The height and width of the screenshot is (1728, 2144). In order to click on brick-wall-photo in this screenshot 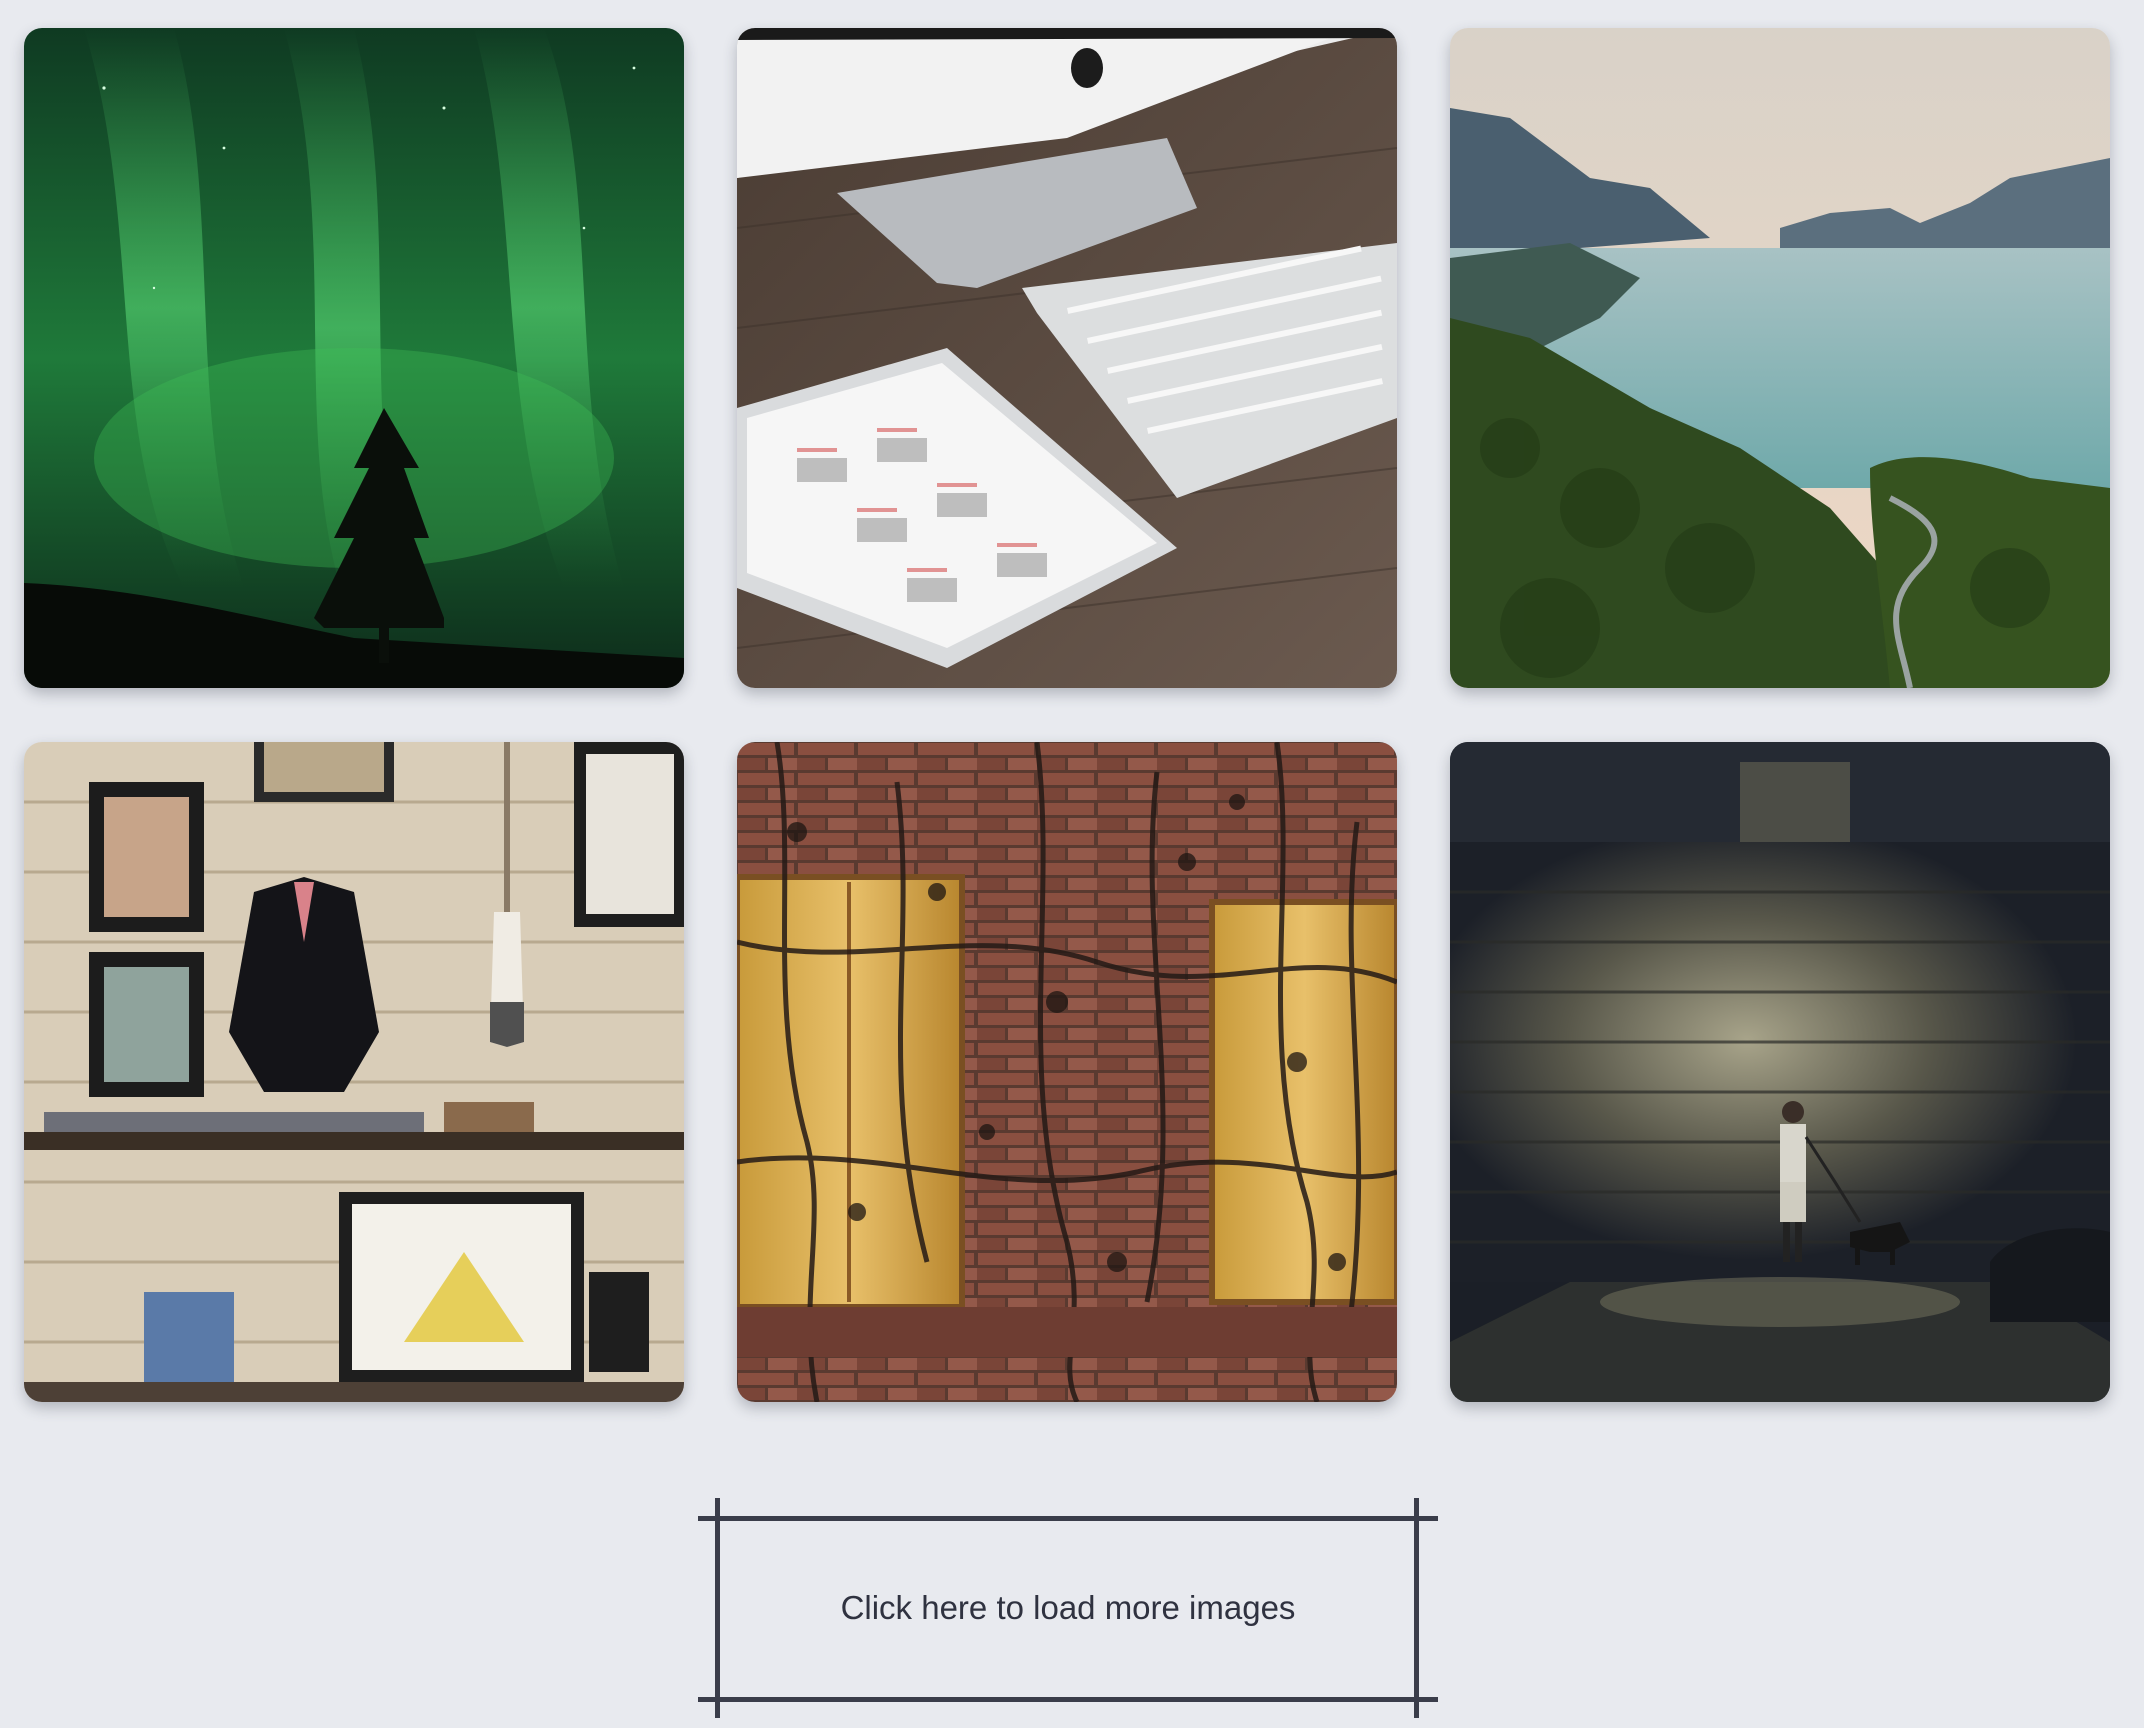, I will do `click(1067, 1072)`.